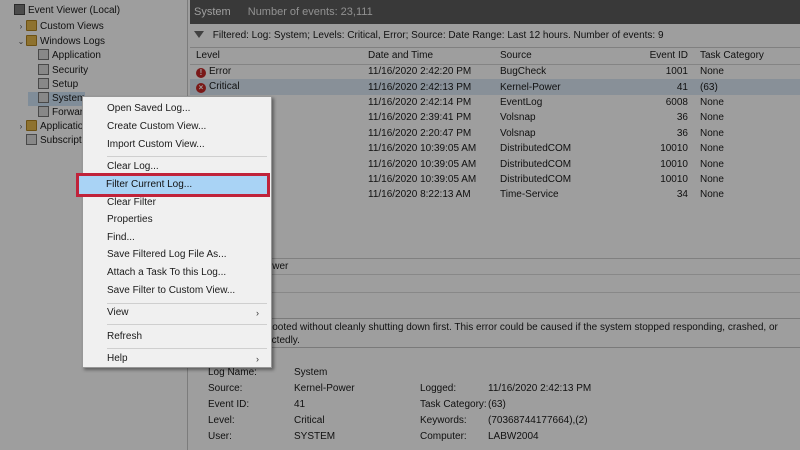 This screenshot has height=450, width=800. I want to click on menu-properties: Properties, so click(186, 220).